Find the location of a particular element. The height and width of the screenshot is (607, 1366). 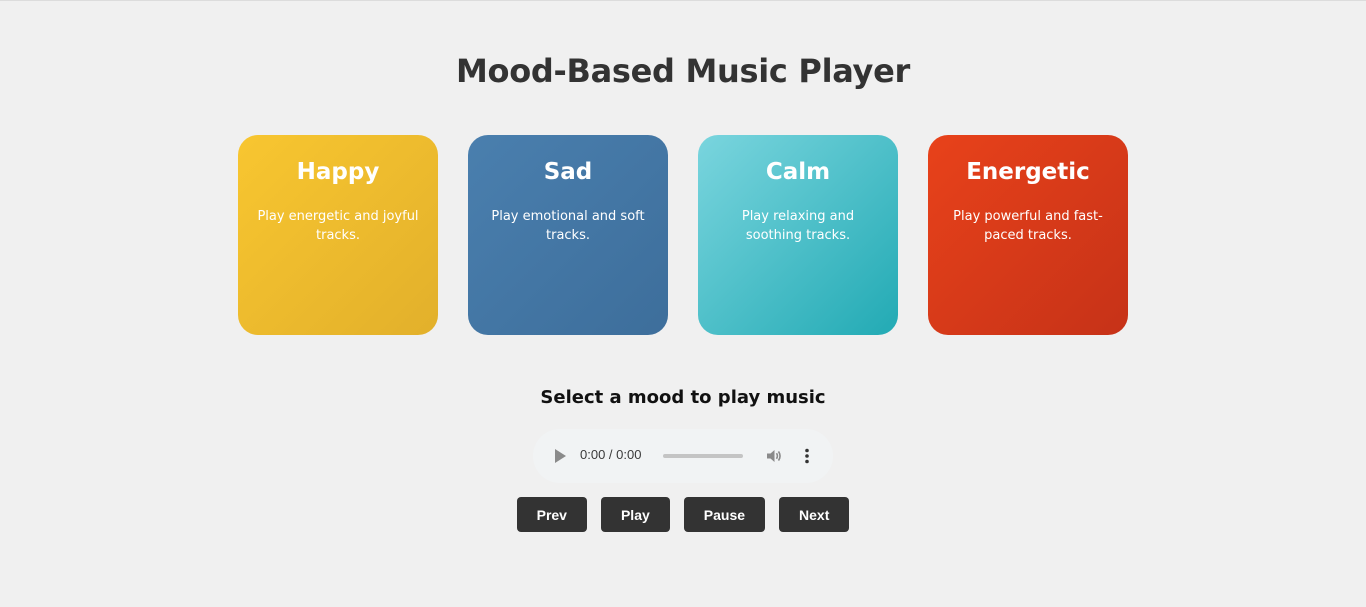

mood-card-description: Play emotional and soft tracks. is located at coordinates (568, 226).